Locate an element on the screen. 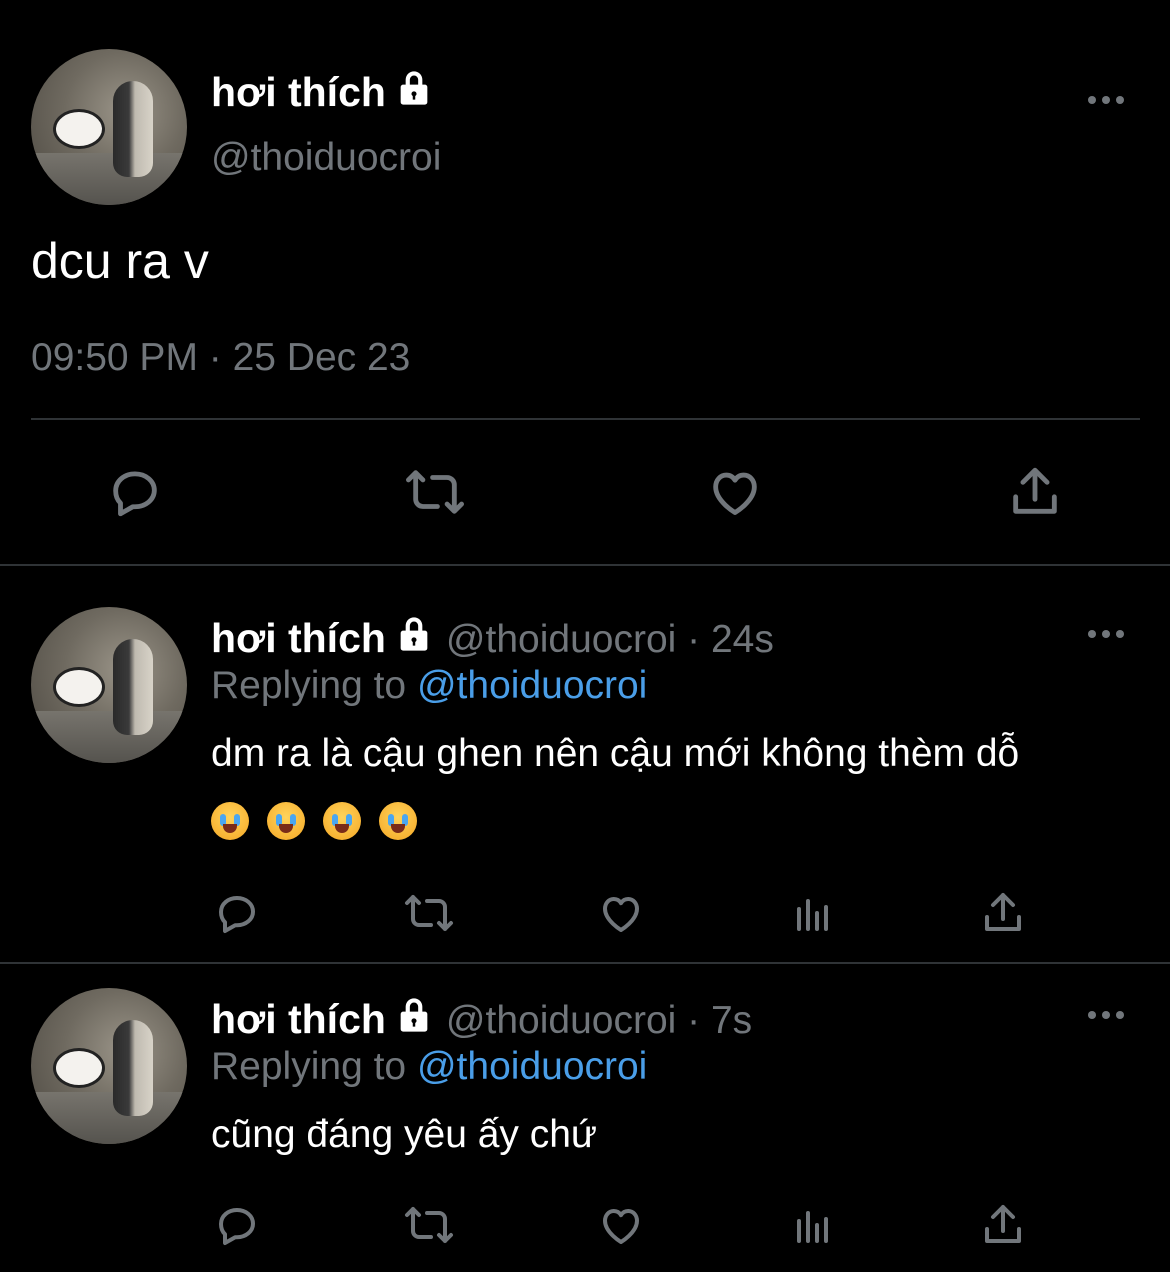 This screenshot has height=1272, width=1170. reply-header: hơi thích @thoiduocroi · 24s is located at coordinates (492, 638).